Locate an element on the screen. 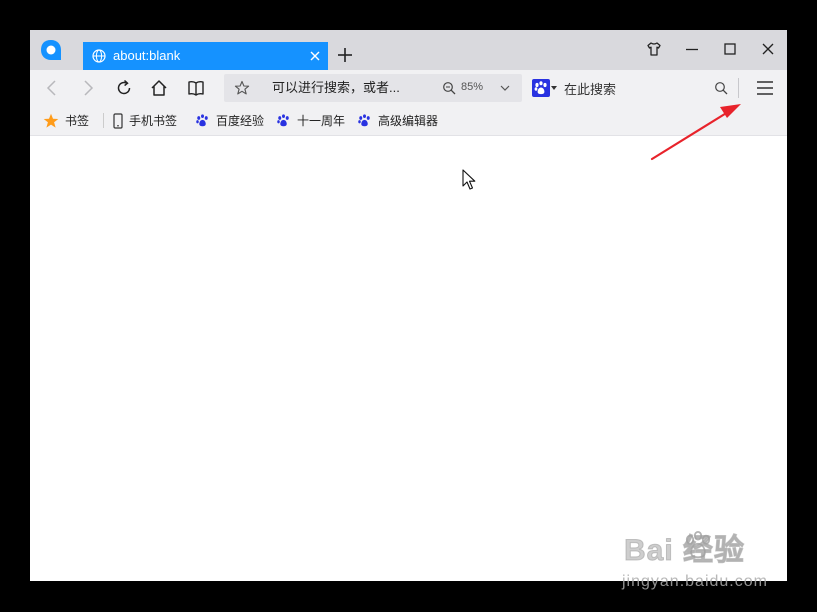  maximize-icon is located at coordinates (730, 49).